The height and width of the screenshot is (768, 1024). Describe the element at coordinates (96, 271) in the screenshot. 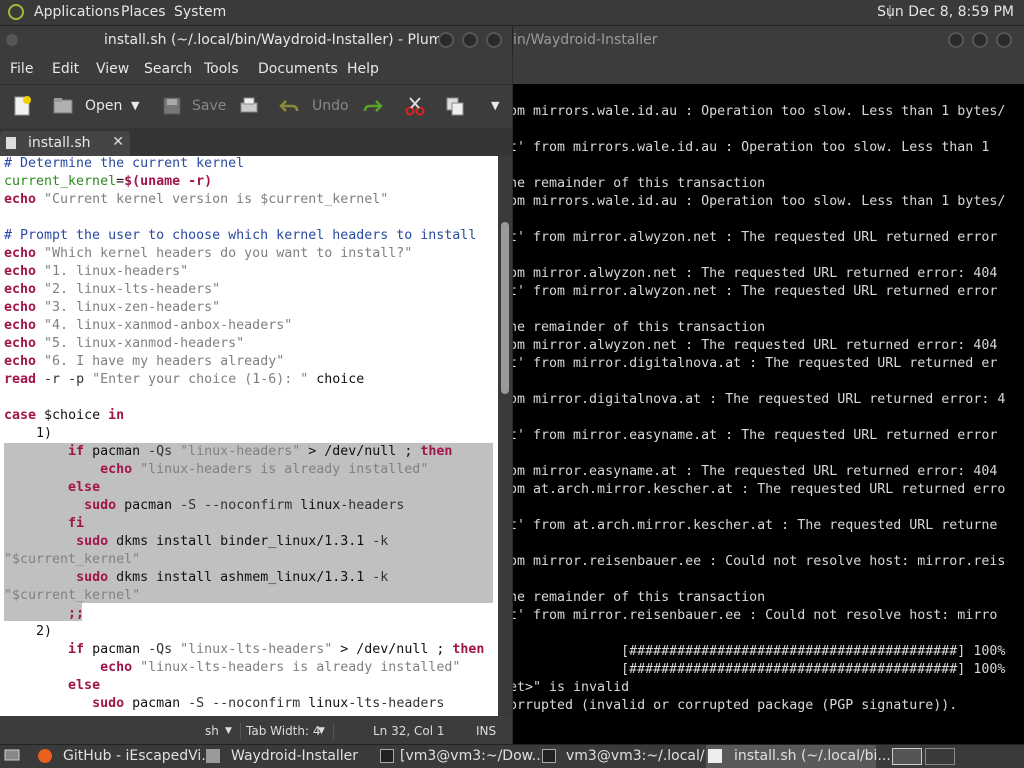

I see `code-line: echo "1. linux-headers"` at that location.